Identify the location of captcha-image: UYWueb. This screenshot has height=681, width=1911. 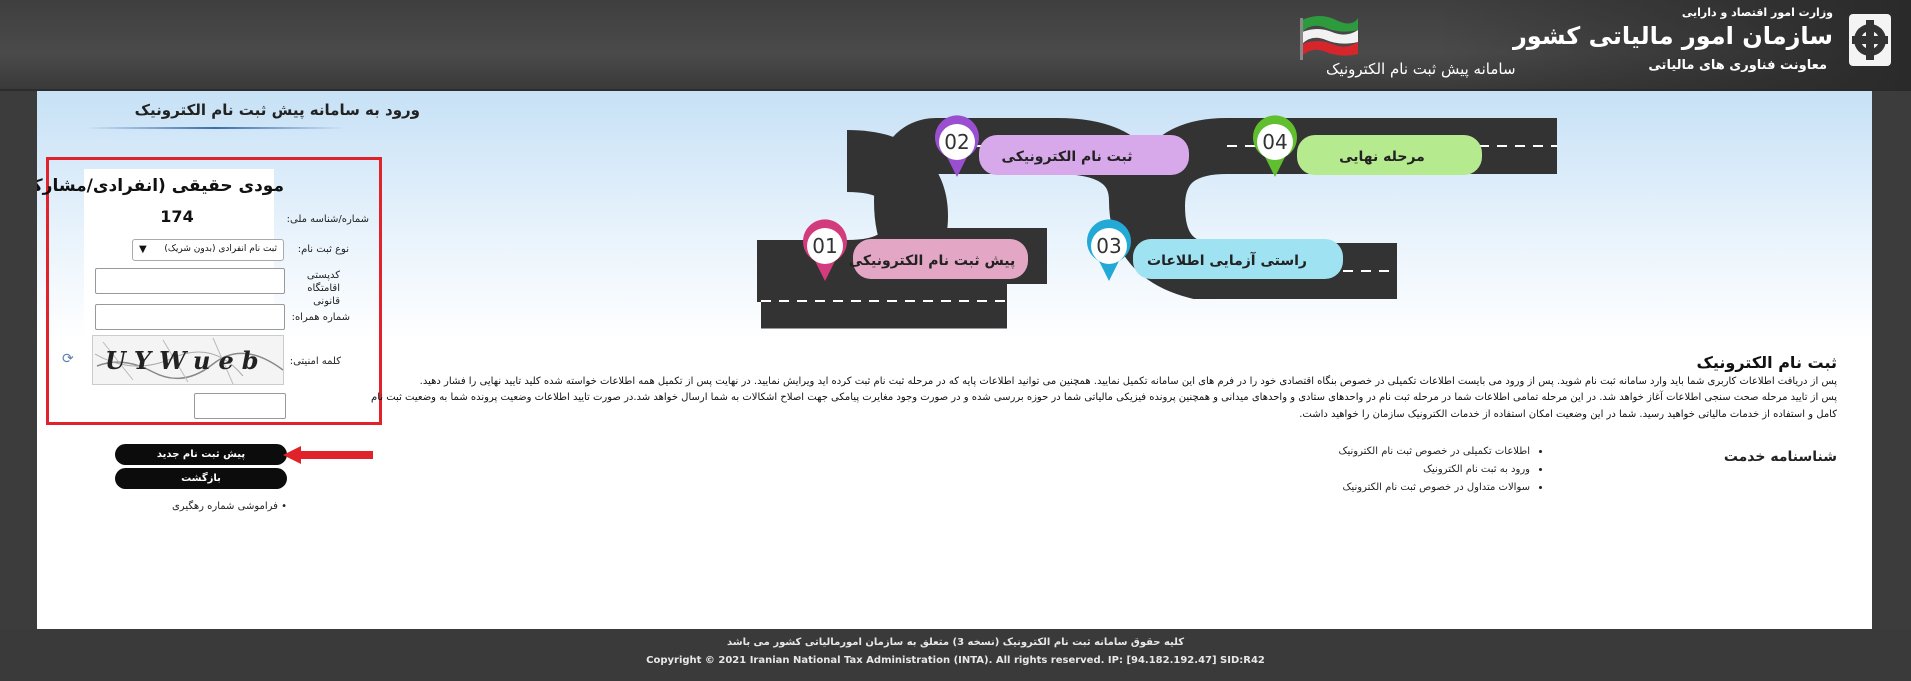
(188, 360).